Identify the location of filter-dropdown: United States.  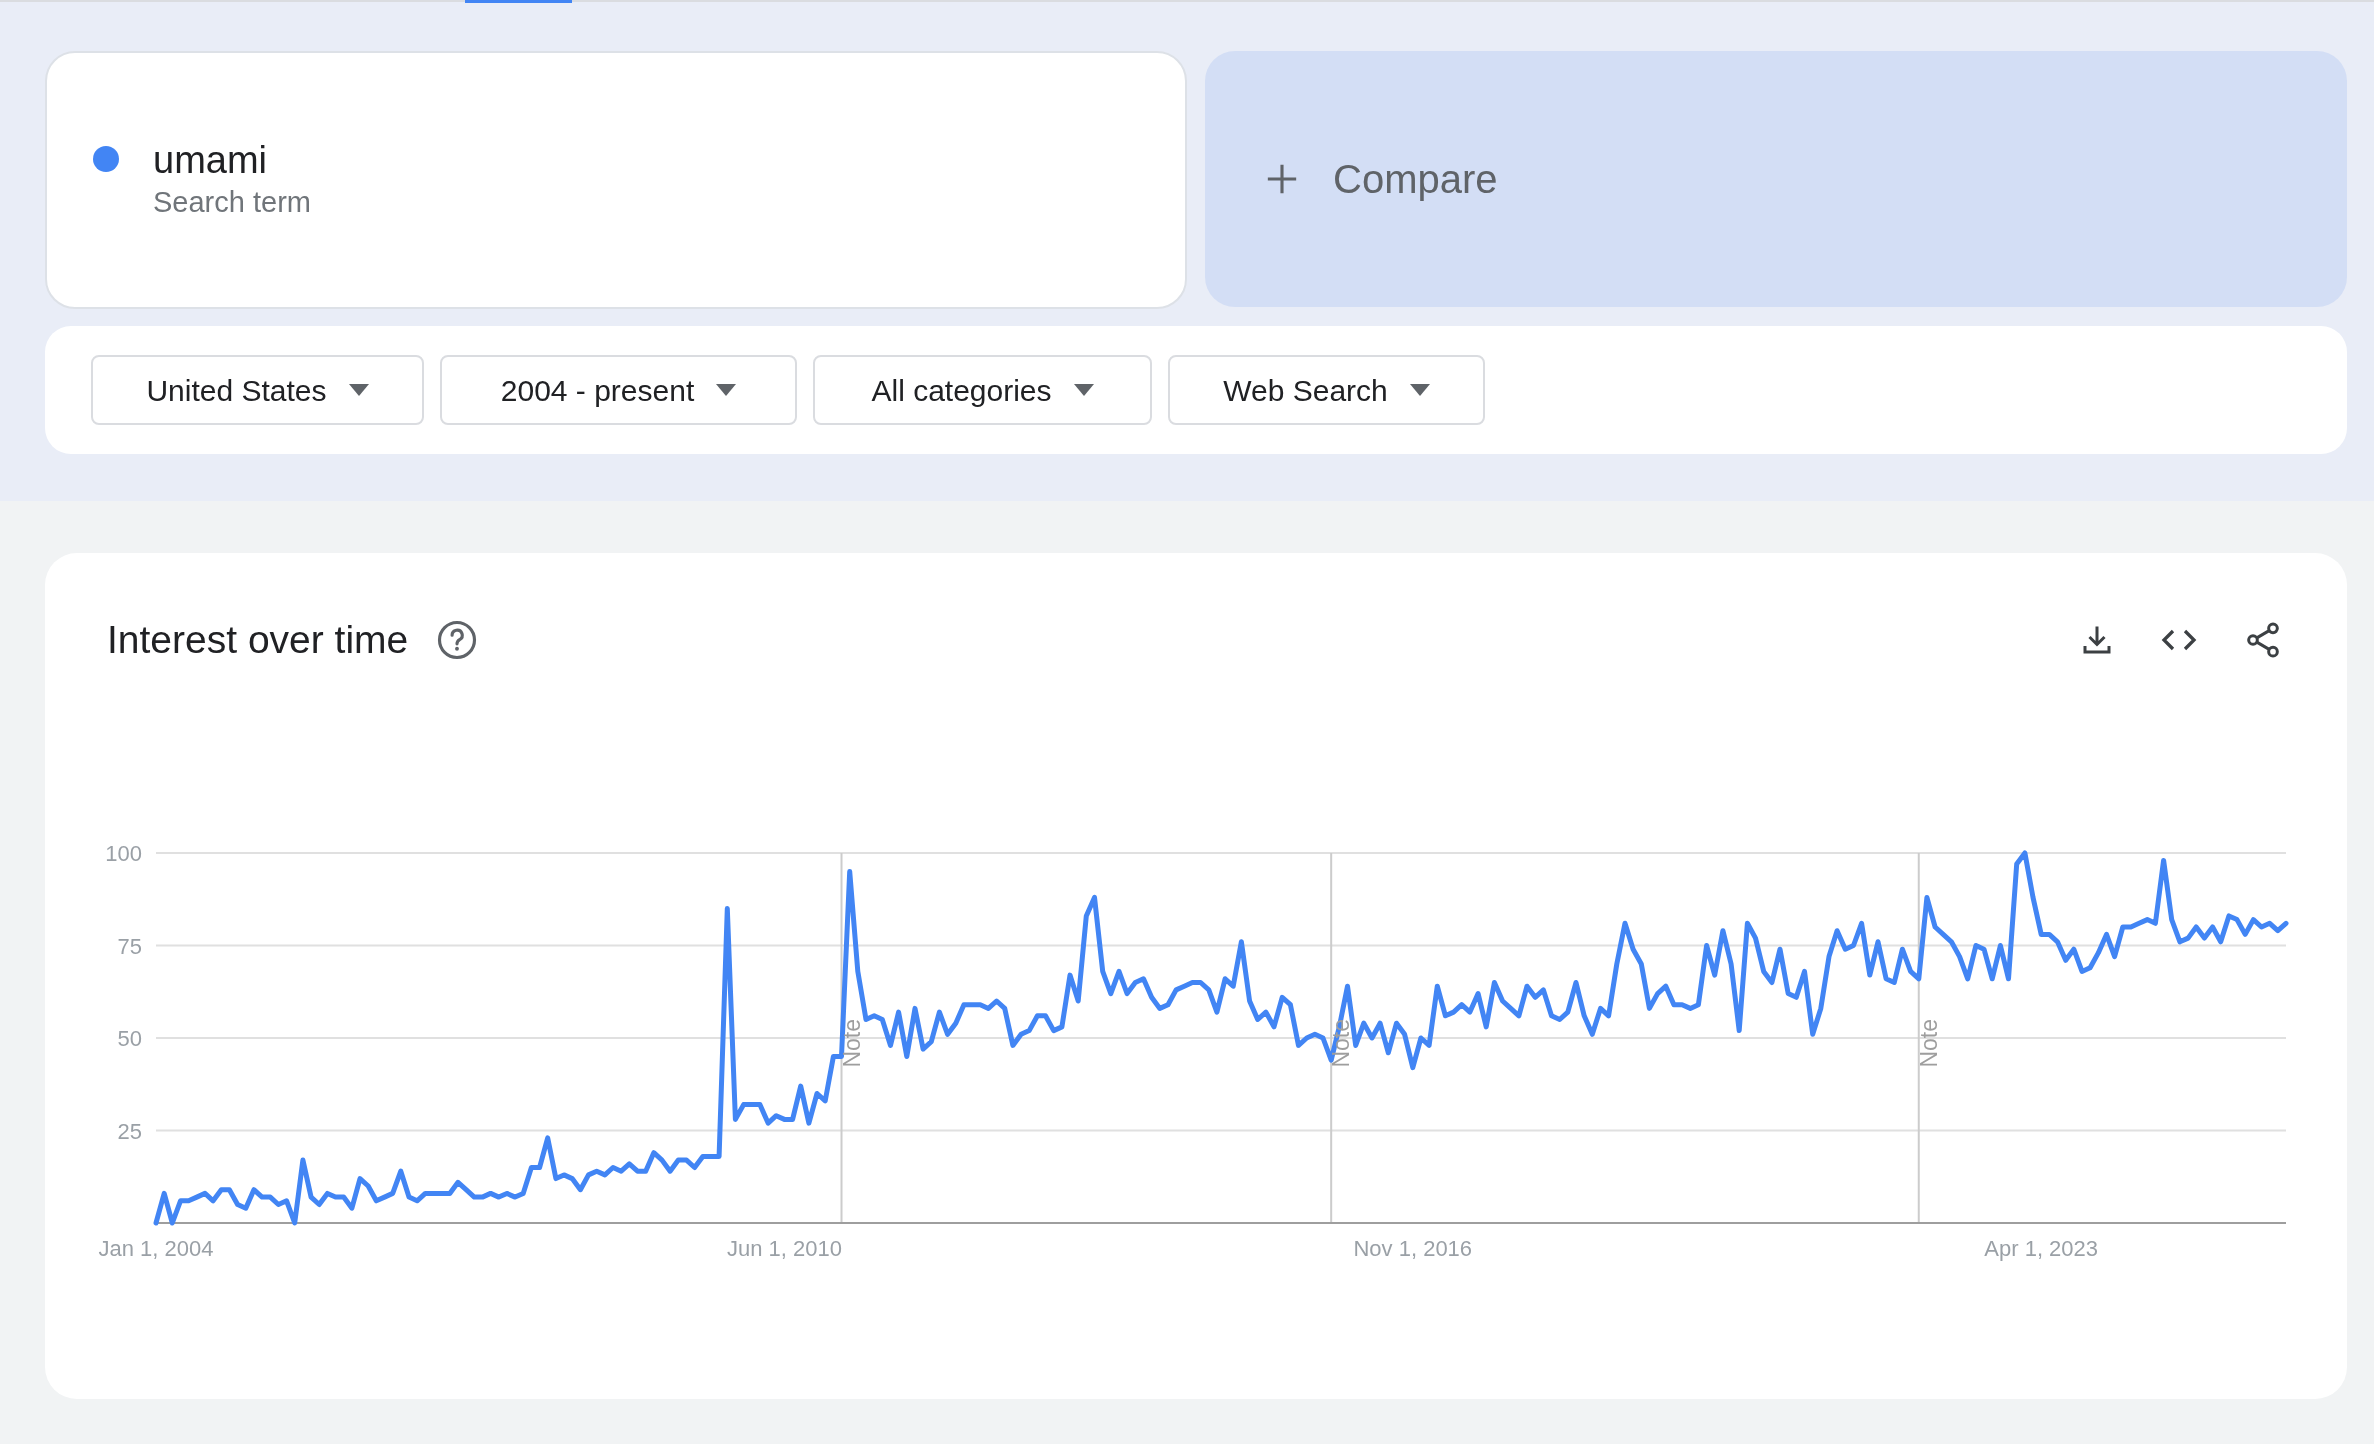
(257, 390).